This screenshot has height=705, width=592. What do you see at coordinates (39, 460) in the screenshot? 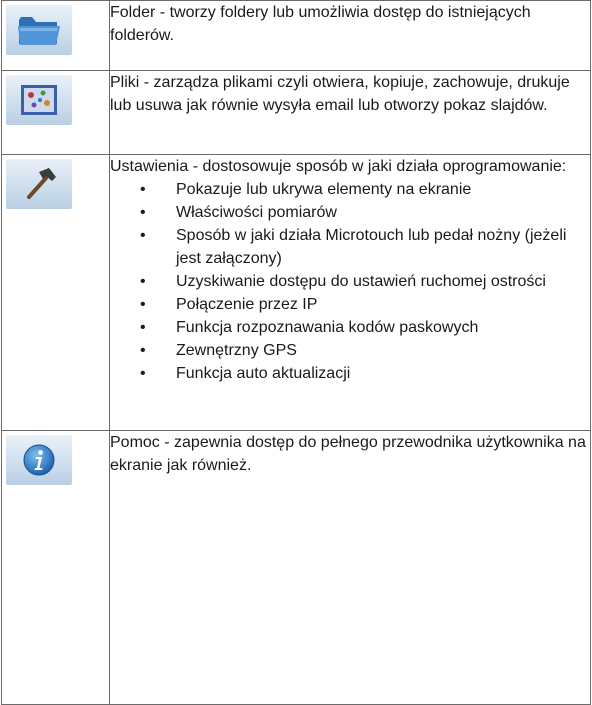
I see `info-icon` at bounding box center [39, 460].